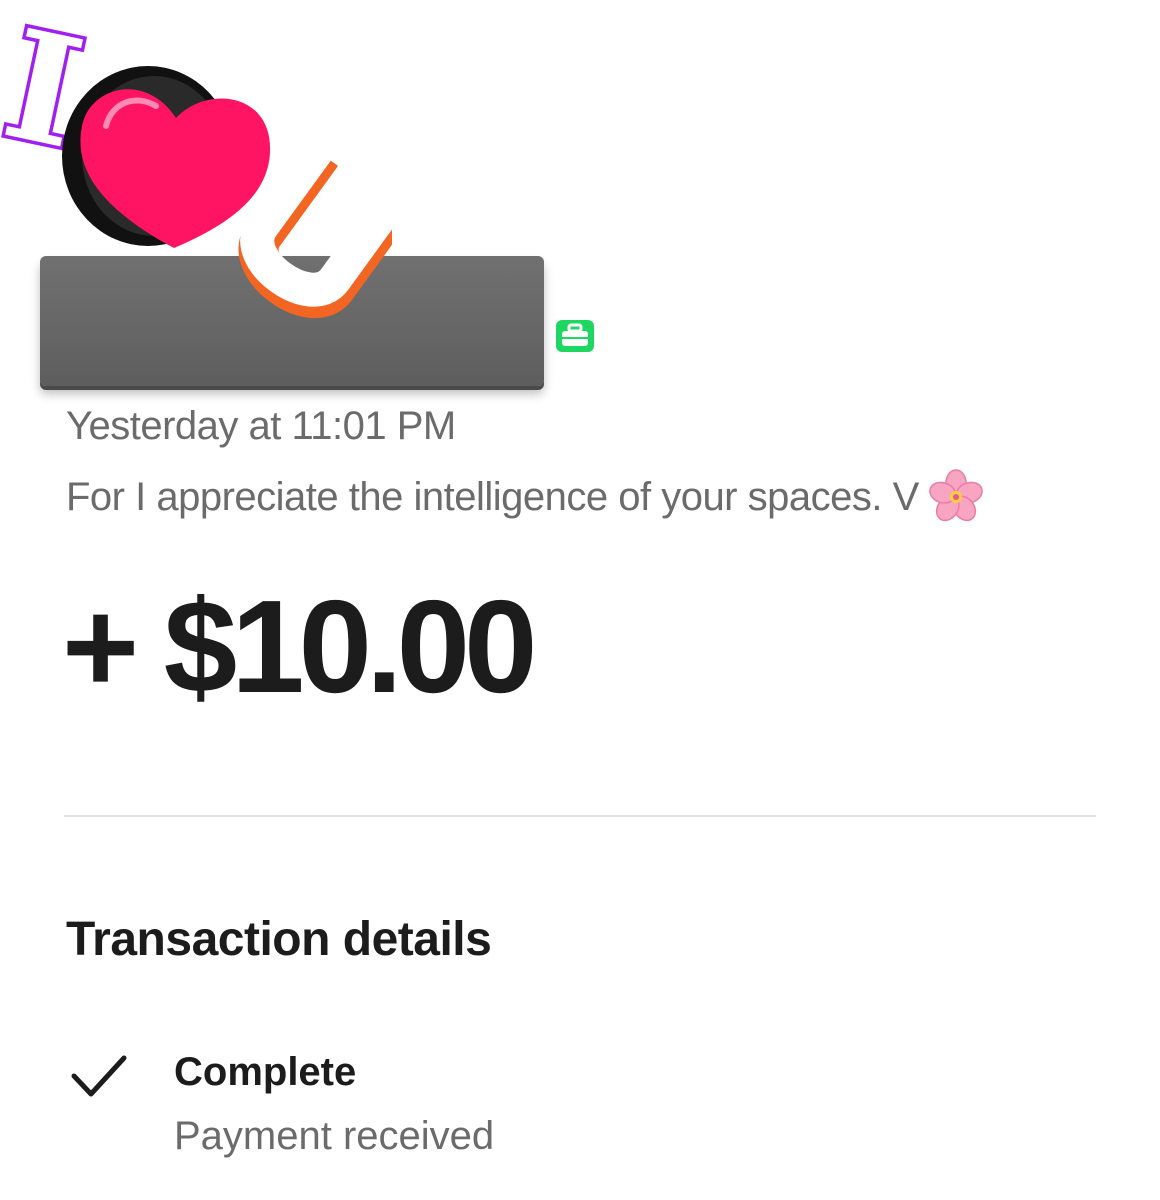  I want to click on briefcase-icon, so click(575, 336).